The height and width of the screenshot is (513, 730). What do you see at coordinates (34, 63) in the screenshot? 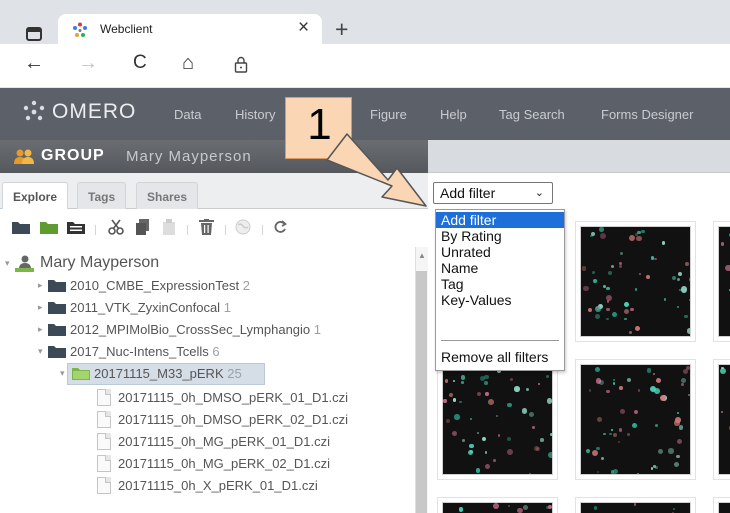
I see `back-arrow-icon: ←` at bounding box center [34, 63].